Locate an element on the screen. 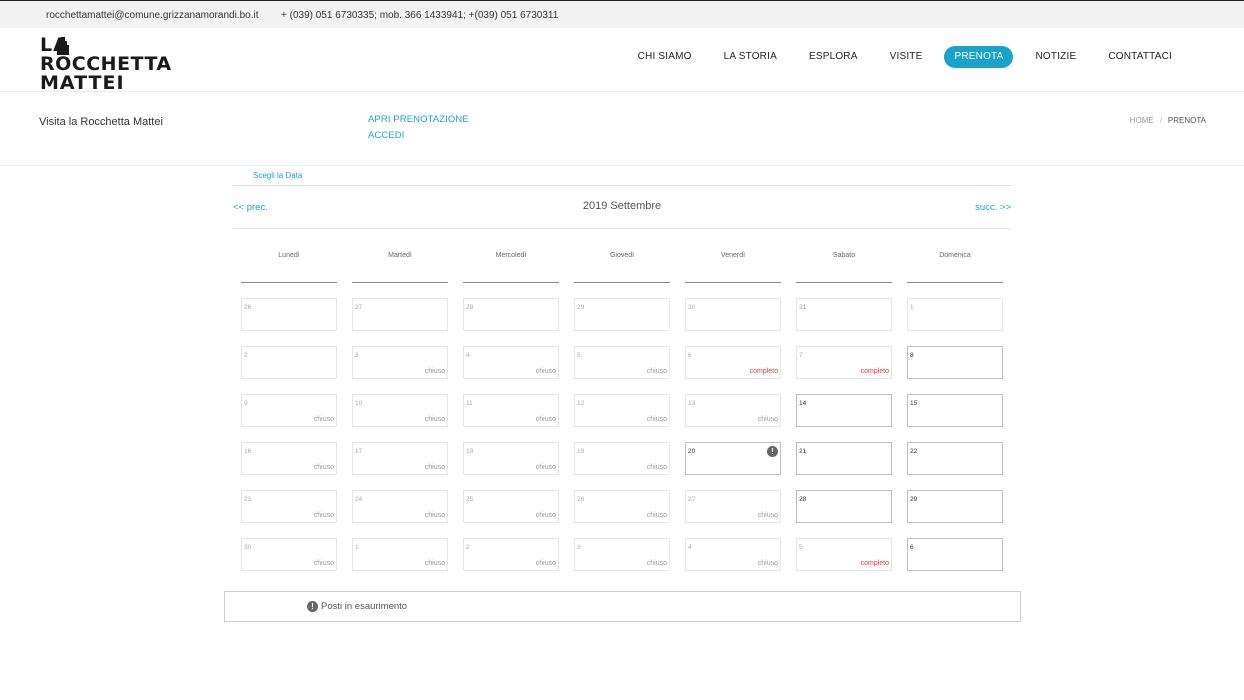 The image size is (1244, 700). day-number: 6 is located at coordinates (912, 547).